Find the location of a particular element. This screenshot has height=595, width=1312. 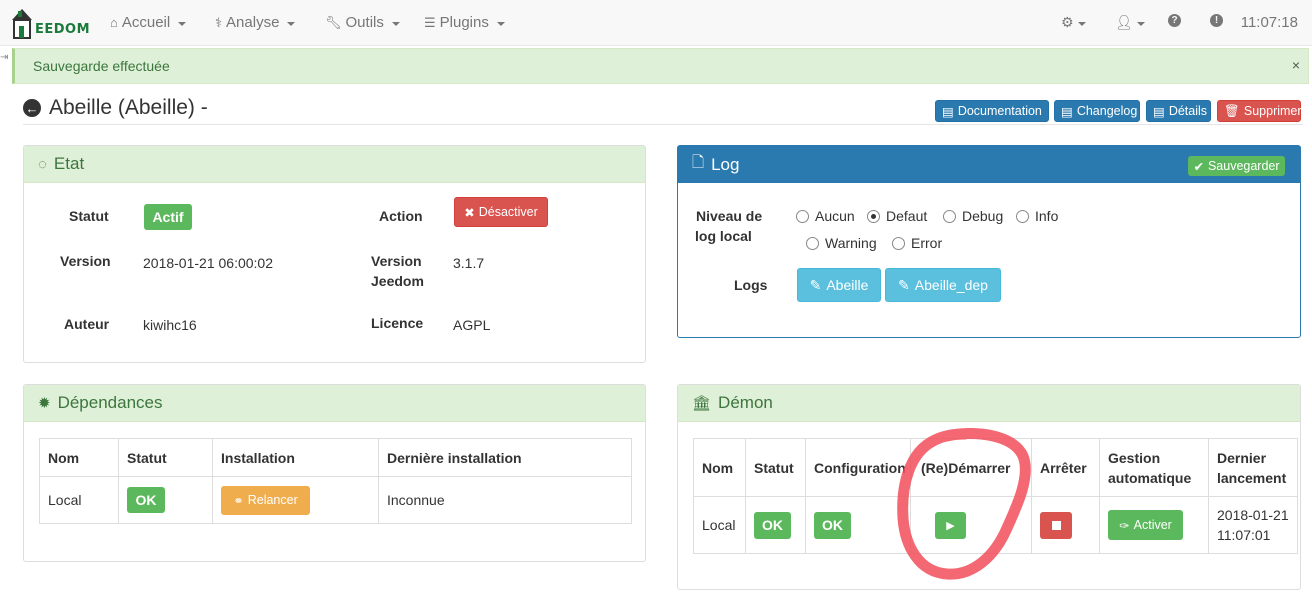

demon-config-badge: OK is located at coordinates (832, 525).